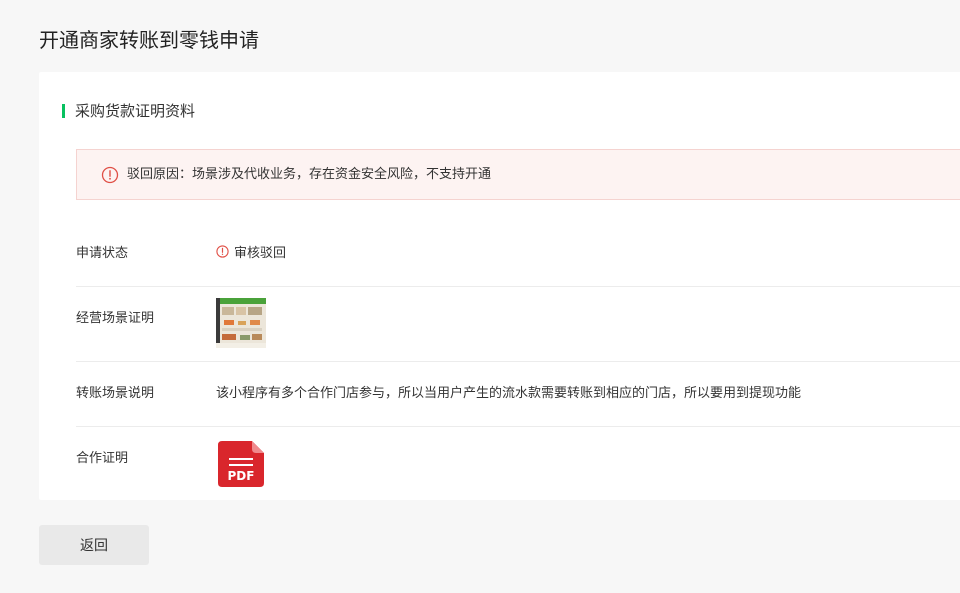 This screenshot has height=593, width=960. What do you see at coordinates (102, 458) in the screenshot?
I see `coop-proof-label: 合作证明` at bounding box center [102, 458].